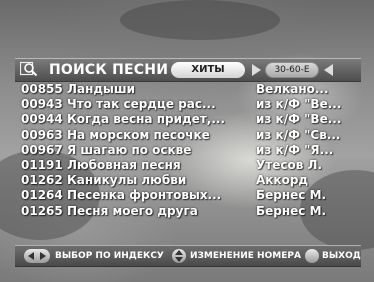 The height and width of the screenshot is (282, 374). Describe the element at coordinates (29, 69) in the screenshot. I see `magnifier-search-icon` at that location.